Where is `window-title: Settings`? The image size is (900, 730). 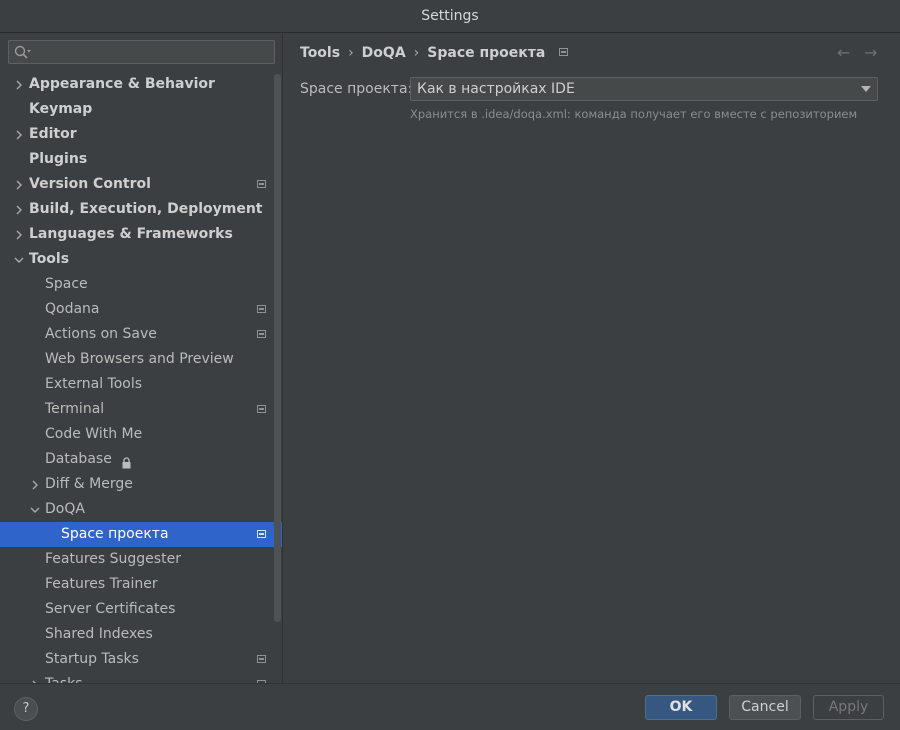
window-title: Settings is located at coordinates (450, 16).